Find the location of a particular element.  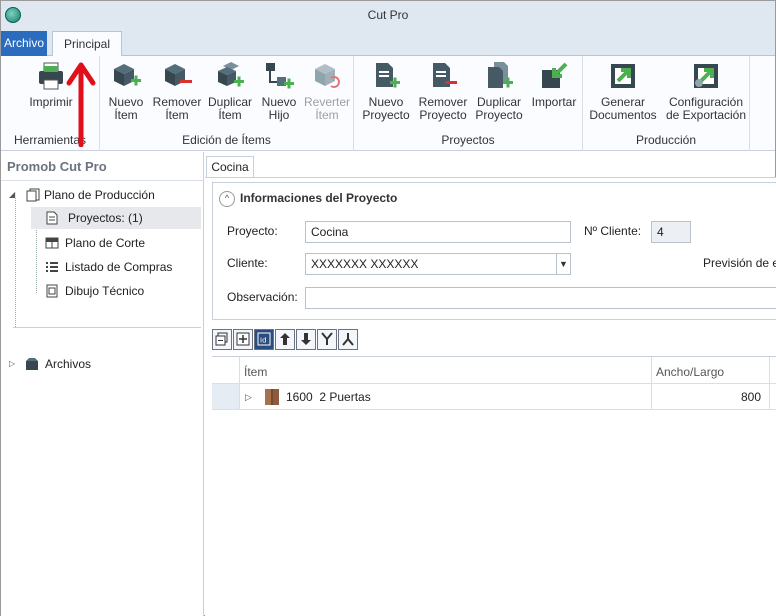

annotation-arrow-icon is located at coordinates (81, 104).